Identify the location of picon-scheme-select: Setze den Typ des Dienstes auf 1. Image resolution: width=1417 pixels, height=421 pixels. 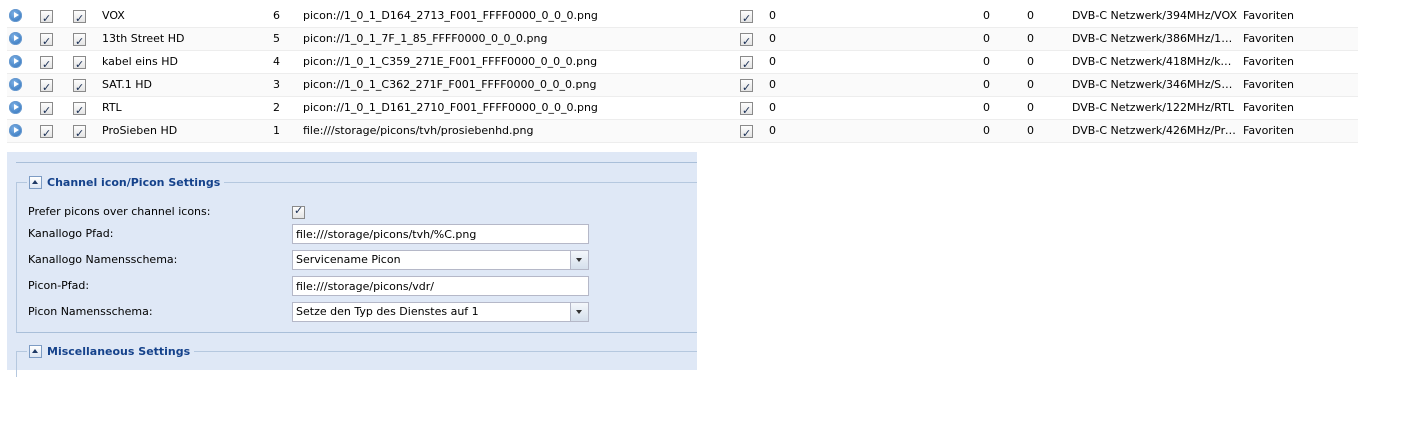
(440, 312).